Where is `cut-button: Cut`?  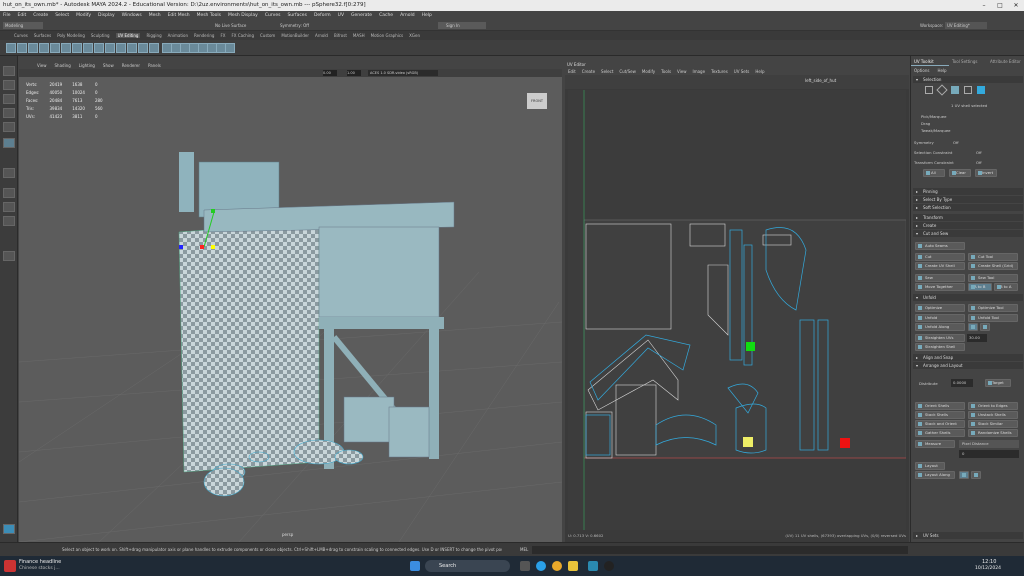 cut-button: Cut is located at coordinates (940, 257).